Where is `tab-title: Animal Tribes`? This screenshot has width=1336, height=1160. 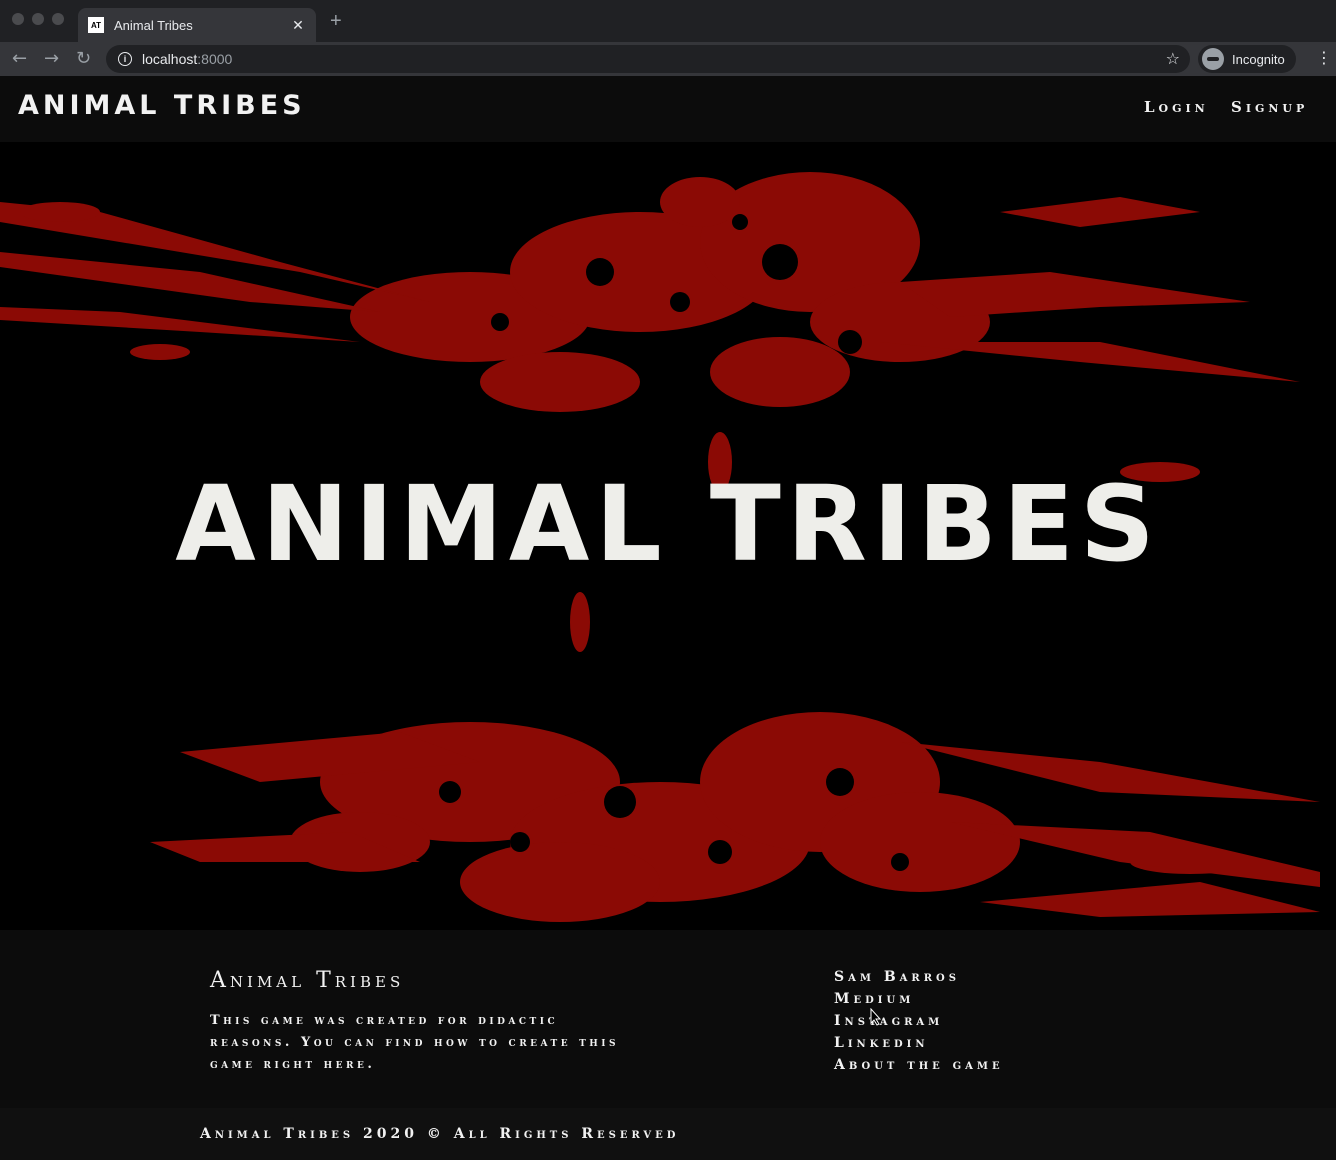 tab-title: Animal Tribes is located at coordinates (153, 25).